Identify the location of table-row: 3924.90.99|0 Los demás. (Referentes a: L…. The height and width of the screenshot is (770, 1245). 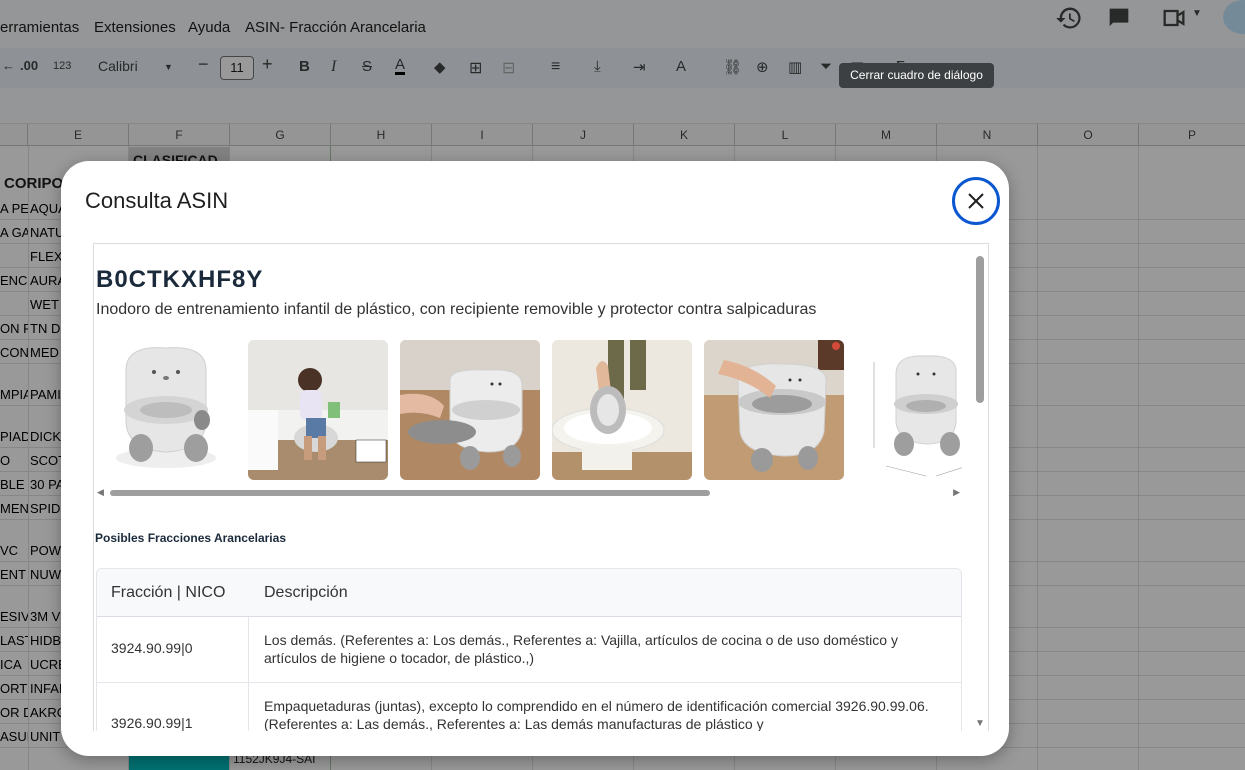
(529, 650).